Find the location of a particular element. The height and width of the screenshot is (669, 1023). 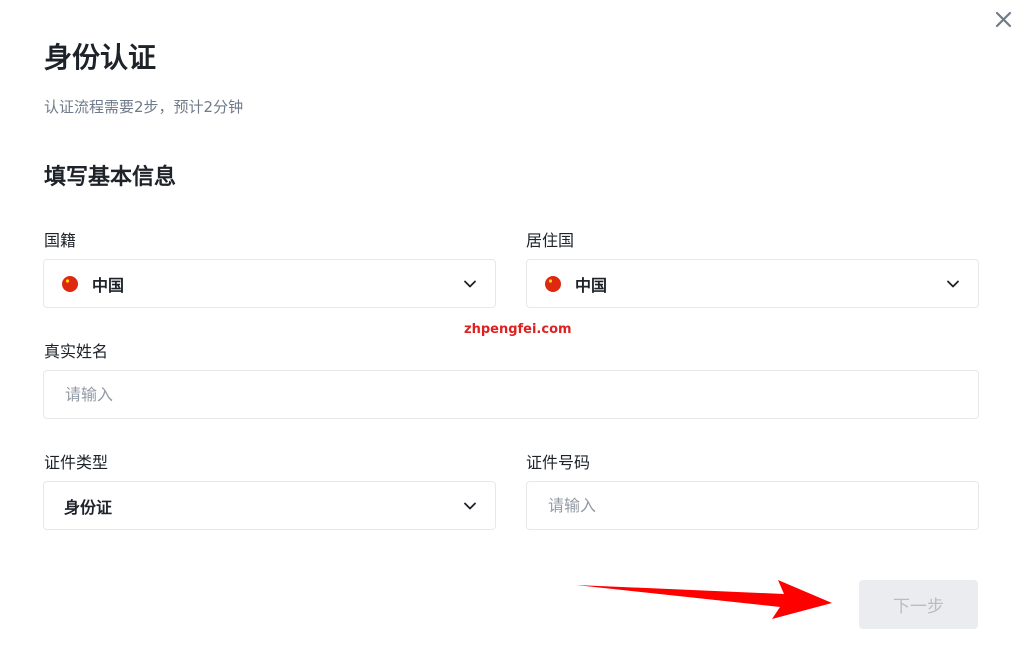

real-name-input is located at coordinates (511, 394).